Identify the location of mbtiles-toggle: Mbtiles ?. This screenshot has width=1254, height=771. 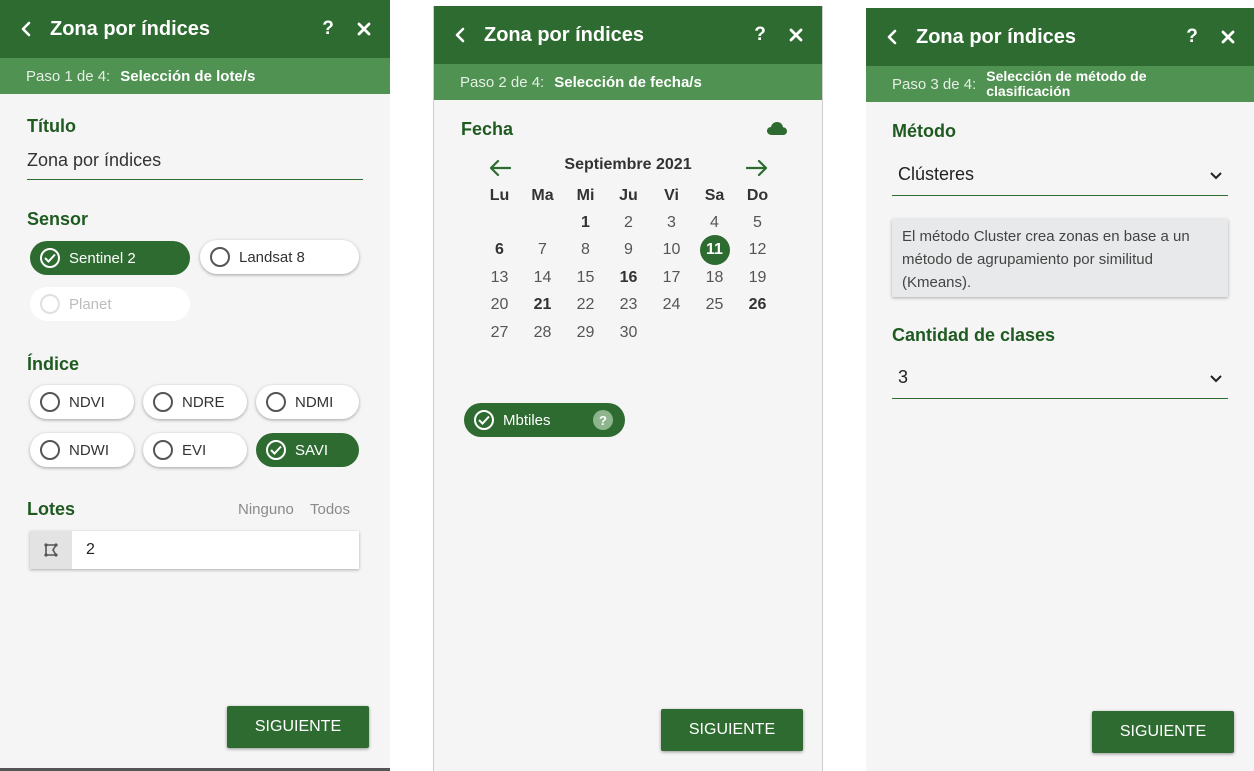
(544, 420).